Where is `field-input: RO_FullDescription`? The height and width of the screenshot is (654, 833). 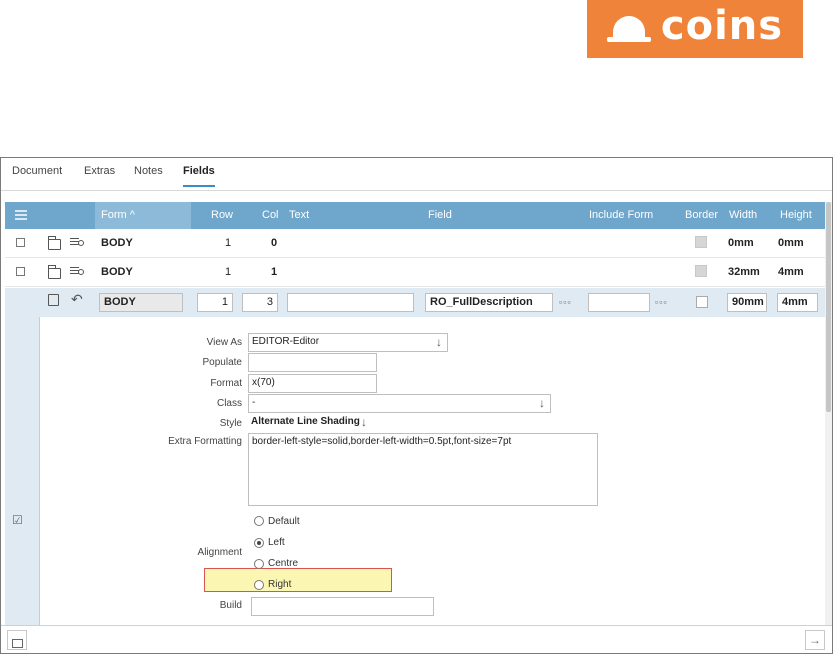
field-input: RO_FullDescription is located at coordinates (489, 302).